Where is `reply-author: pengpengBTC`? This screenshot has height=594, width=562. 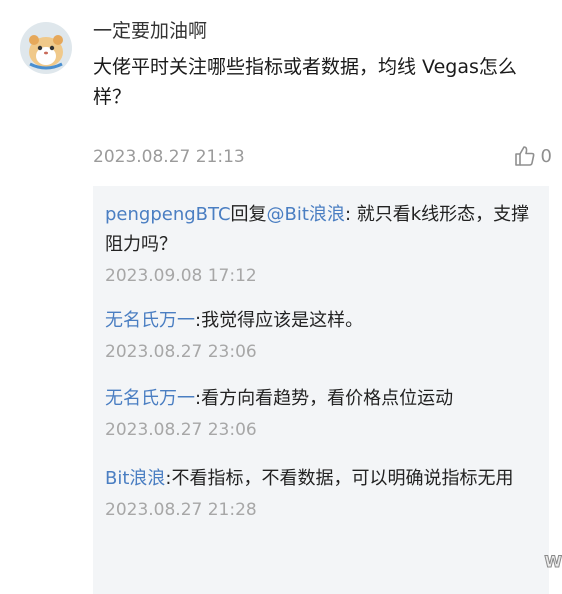
reply-author: pengpengBTC is located at coordinates (168, 214).